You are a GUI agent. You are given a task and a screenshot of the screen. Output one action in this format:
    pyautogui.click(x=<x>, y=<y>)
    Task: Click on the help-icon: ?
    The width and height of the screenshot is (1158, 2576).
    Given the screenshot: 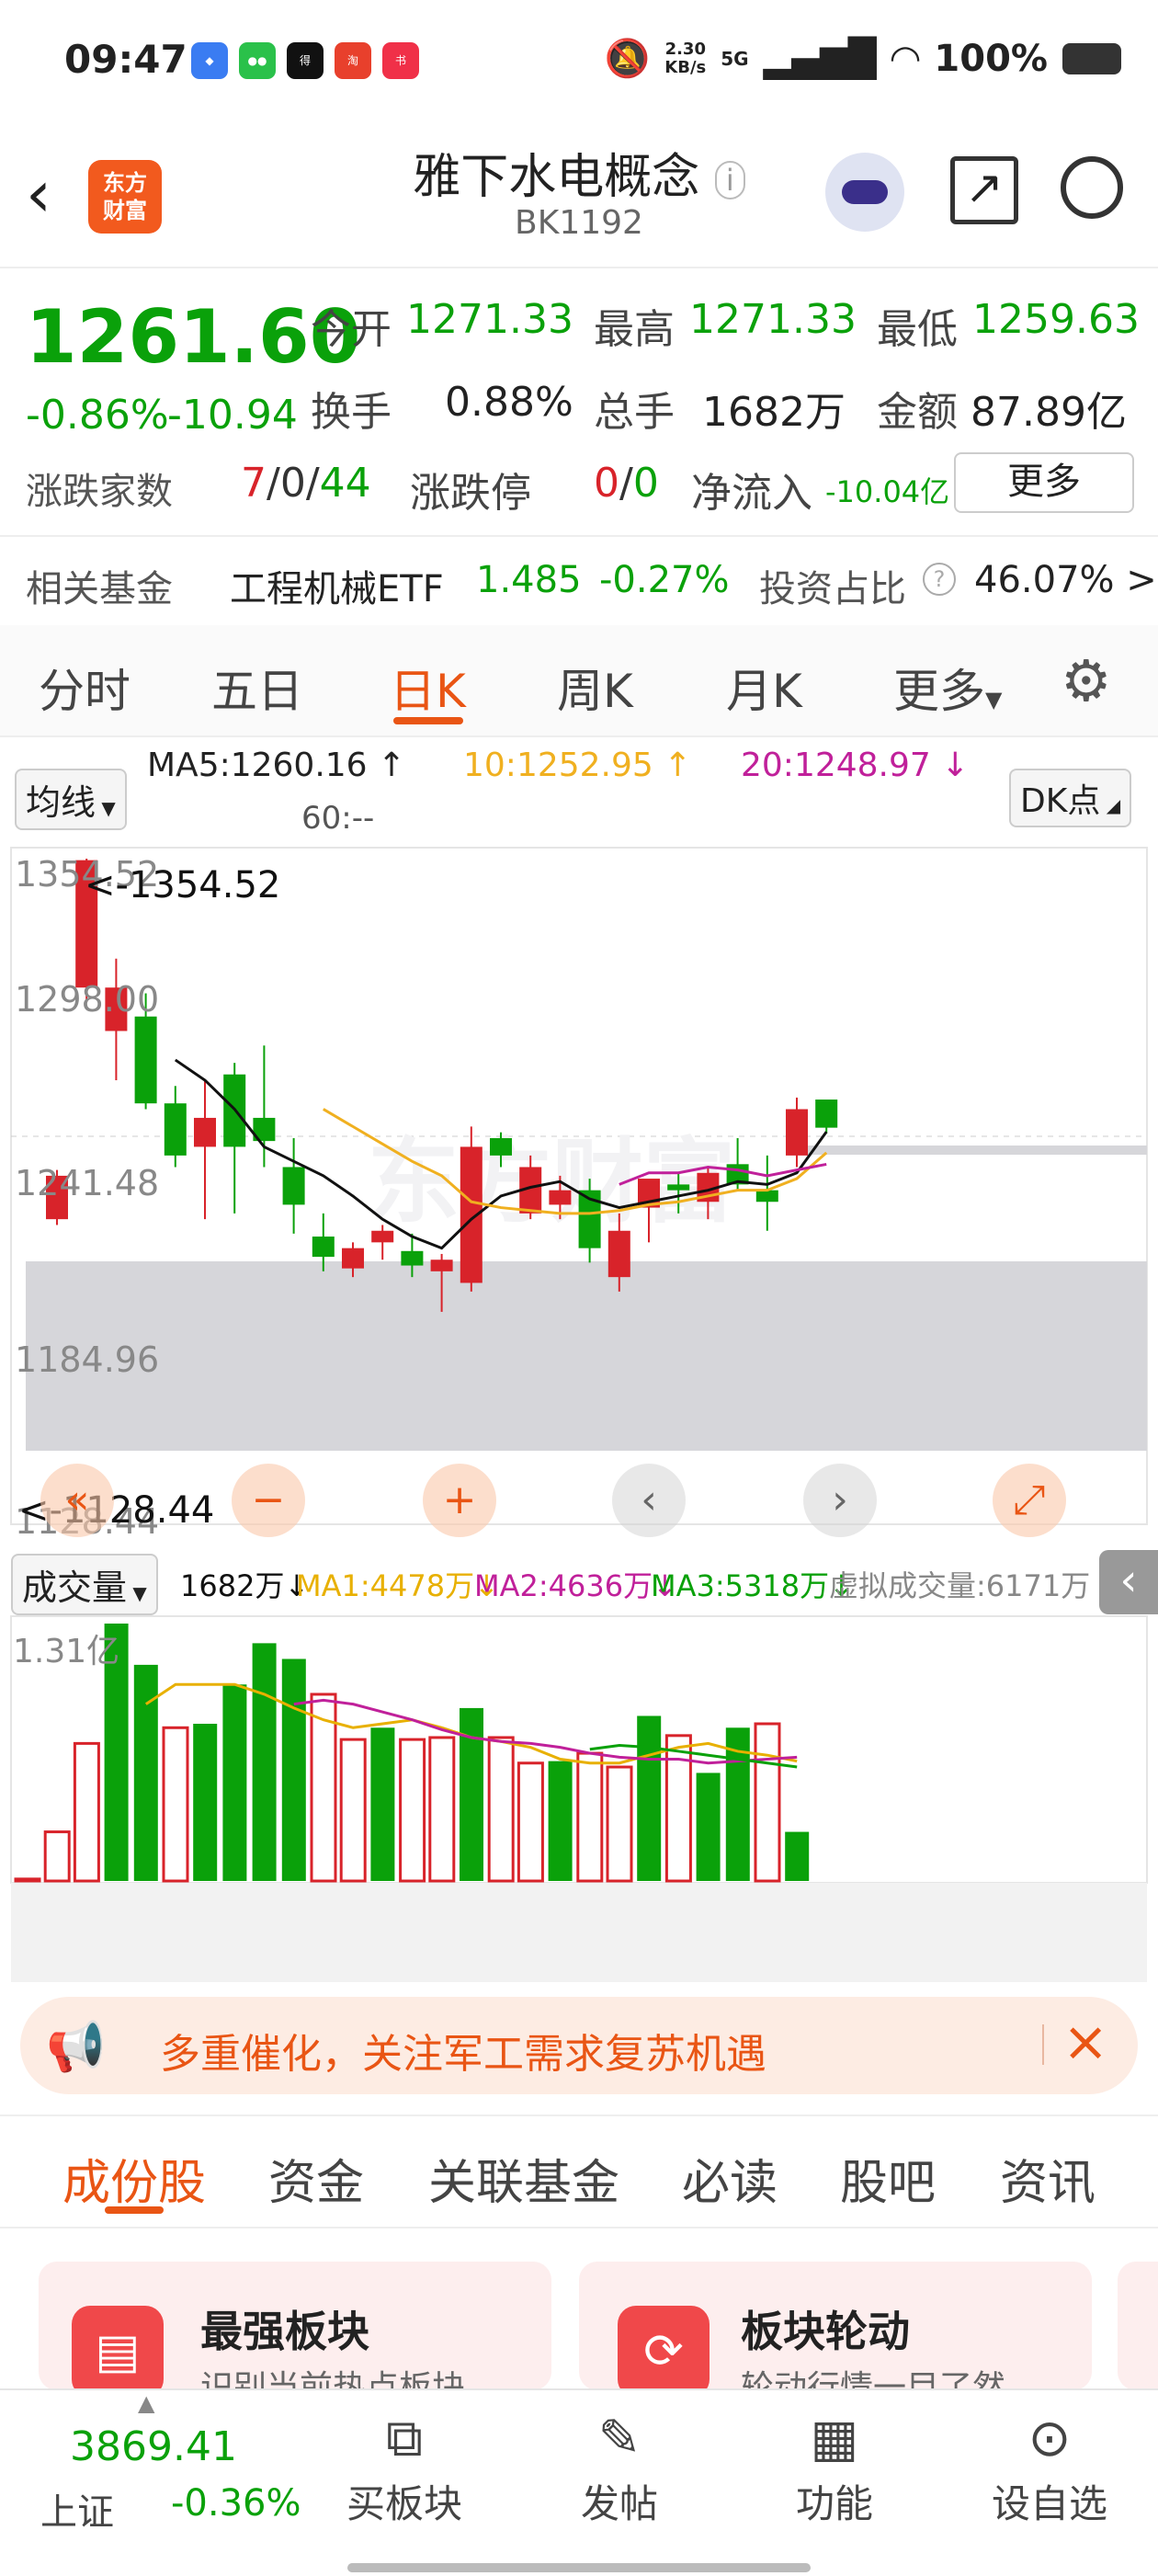 What is the action you would take?
    pyautogui.click(x=939, y=579)
    